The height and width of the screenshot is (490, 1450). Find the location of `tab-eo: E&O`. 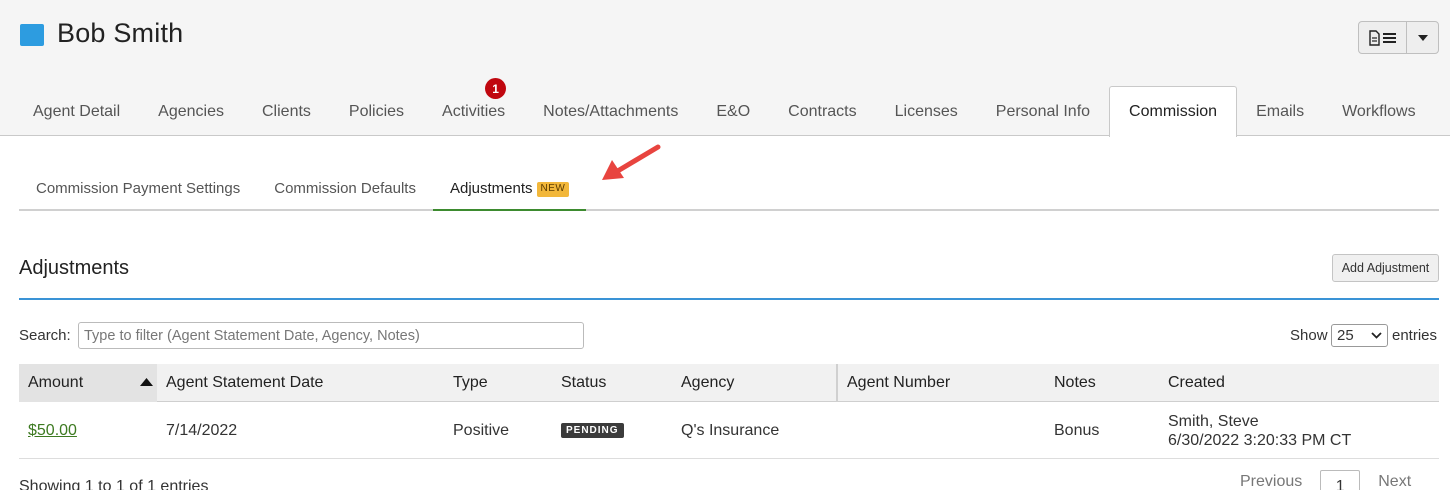

tab-eo: E&O is located at coordinates (733, 111).